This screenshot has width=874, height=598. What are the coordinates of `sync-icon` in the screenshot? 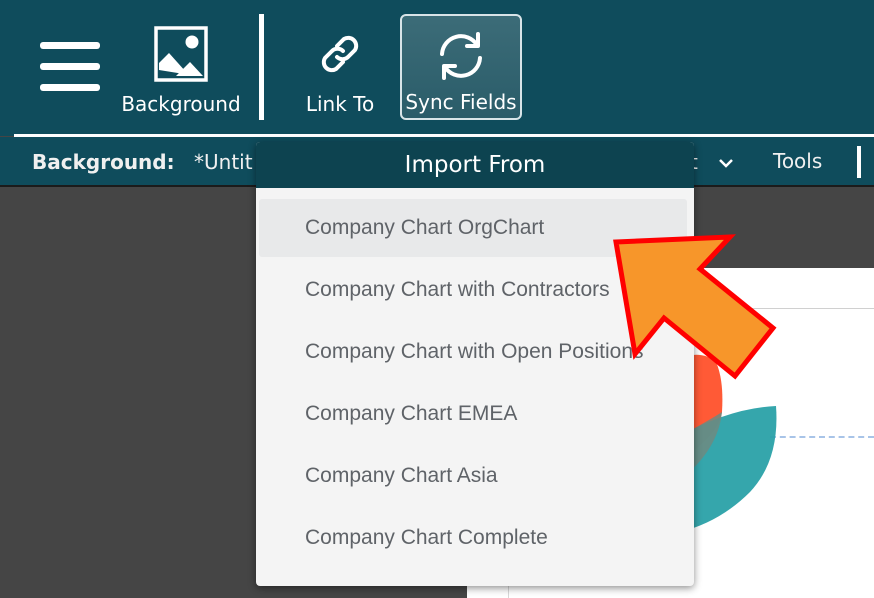 It's located at (461, 58).